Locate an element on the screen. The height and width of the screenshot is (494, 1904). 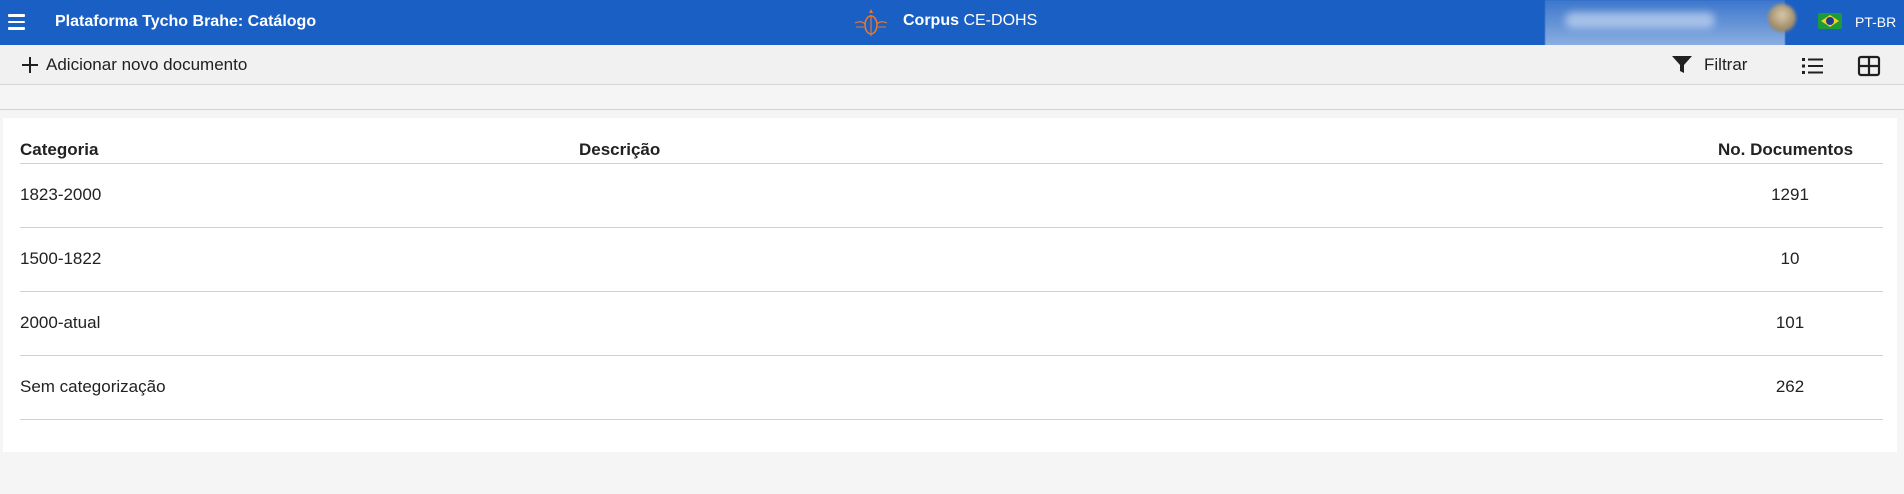
cell-doc-count: 10 is located at coordinates (1790, 258).